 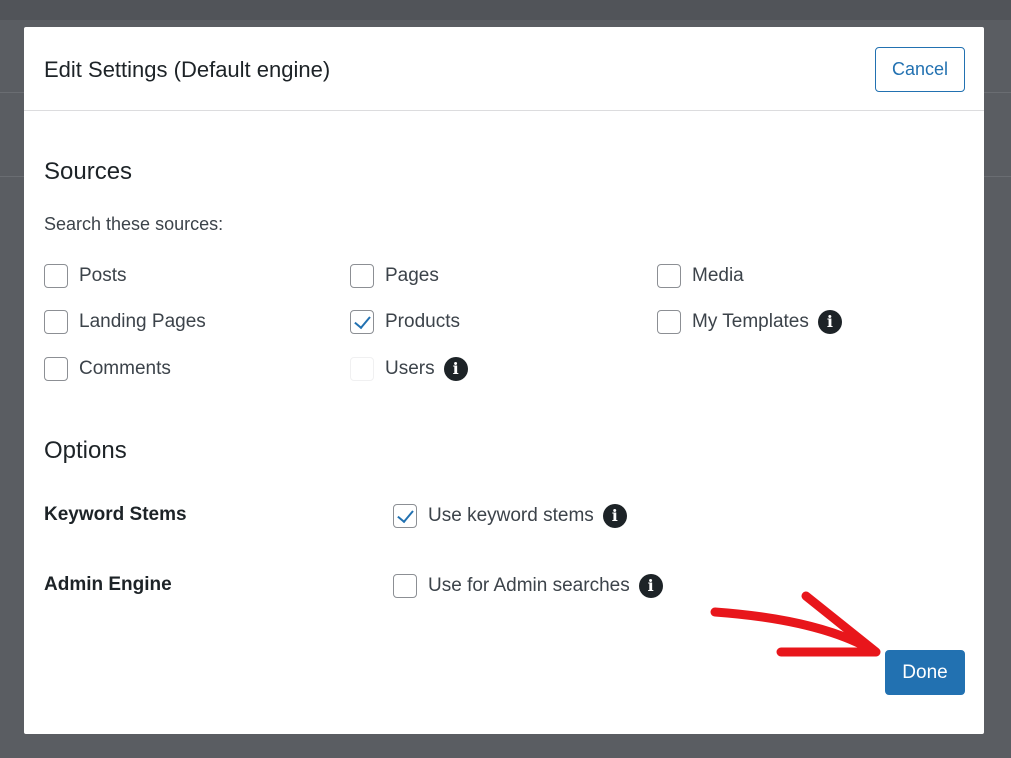 I want to click on modal-header: Edit Settings (Default engine) Cancel, so click(x=504, y=69).